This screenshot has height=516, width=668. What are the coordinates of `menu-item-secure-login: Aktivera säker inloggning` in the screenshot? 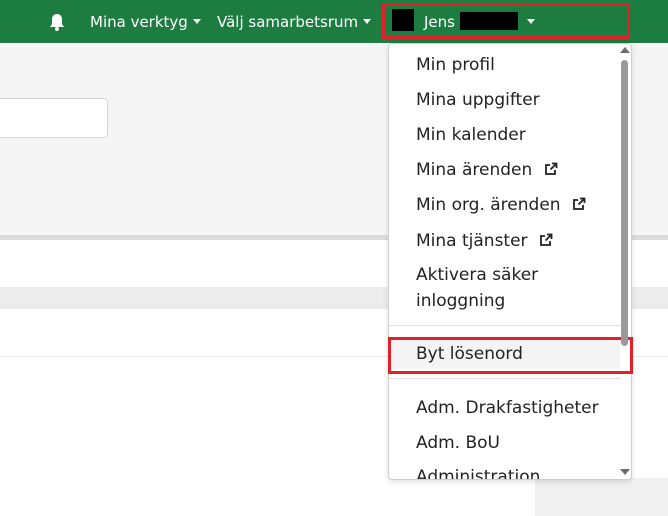 It's located at (506, 288).